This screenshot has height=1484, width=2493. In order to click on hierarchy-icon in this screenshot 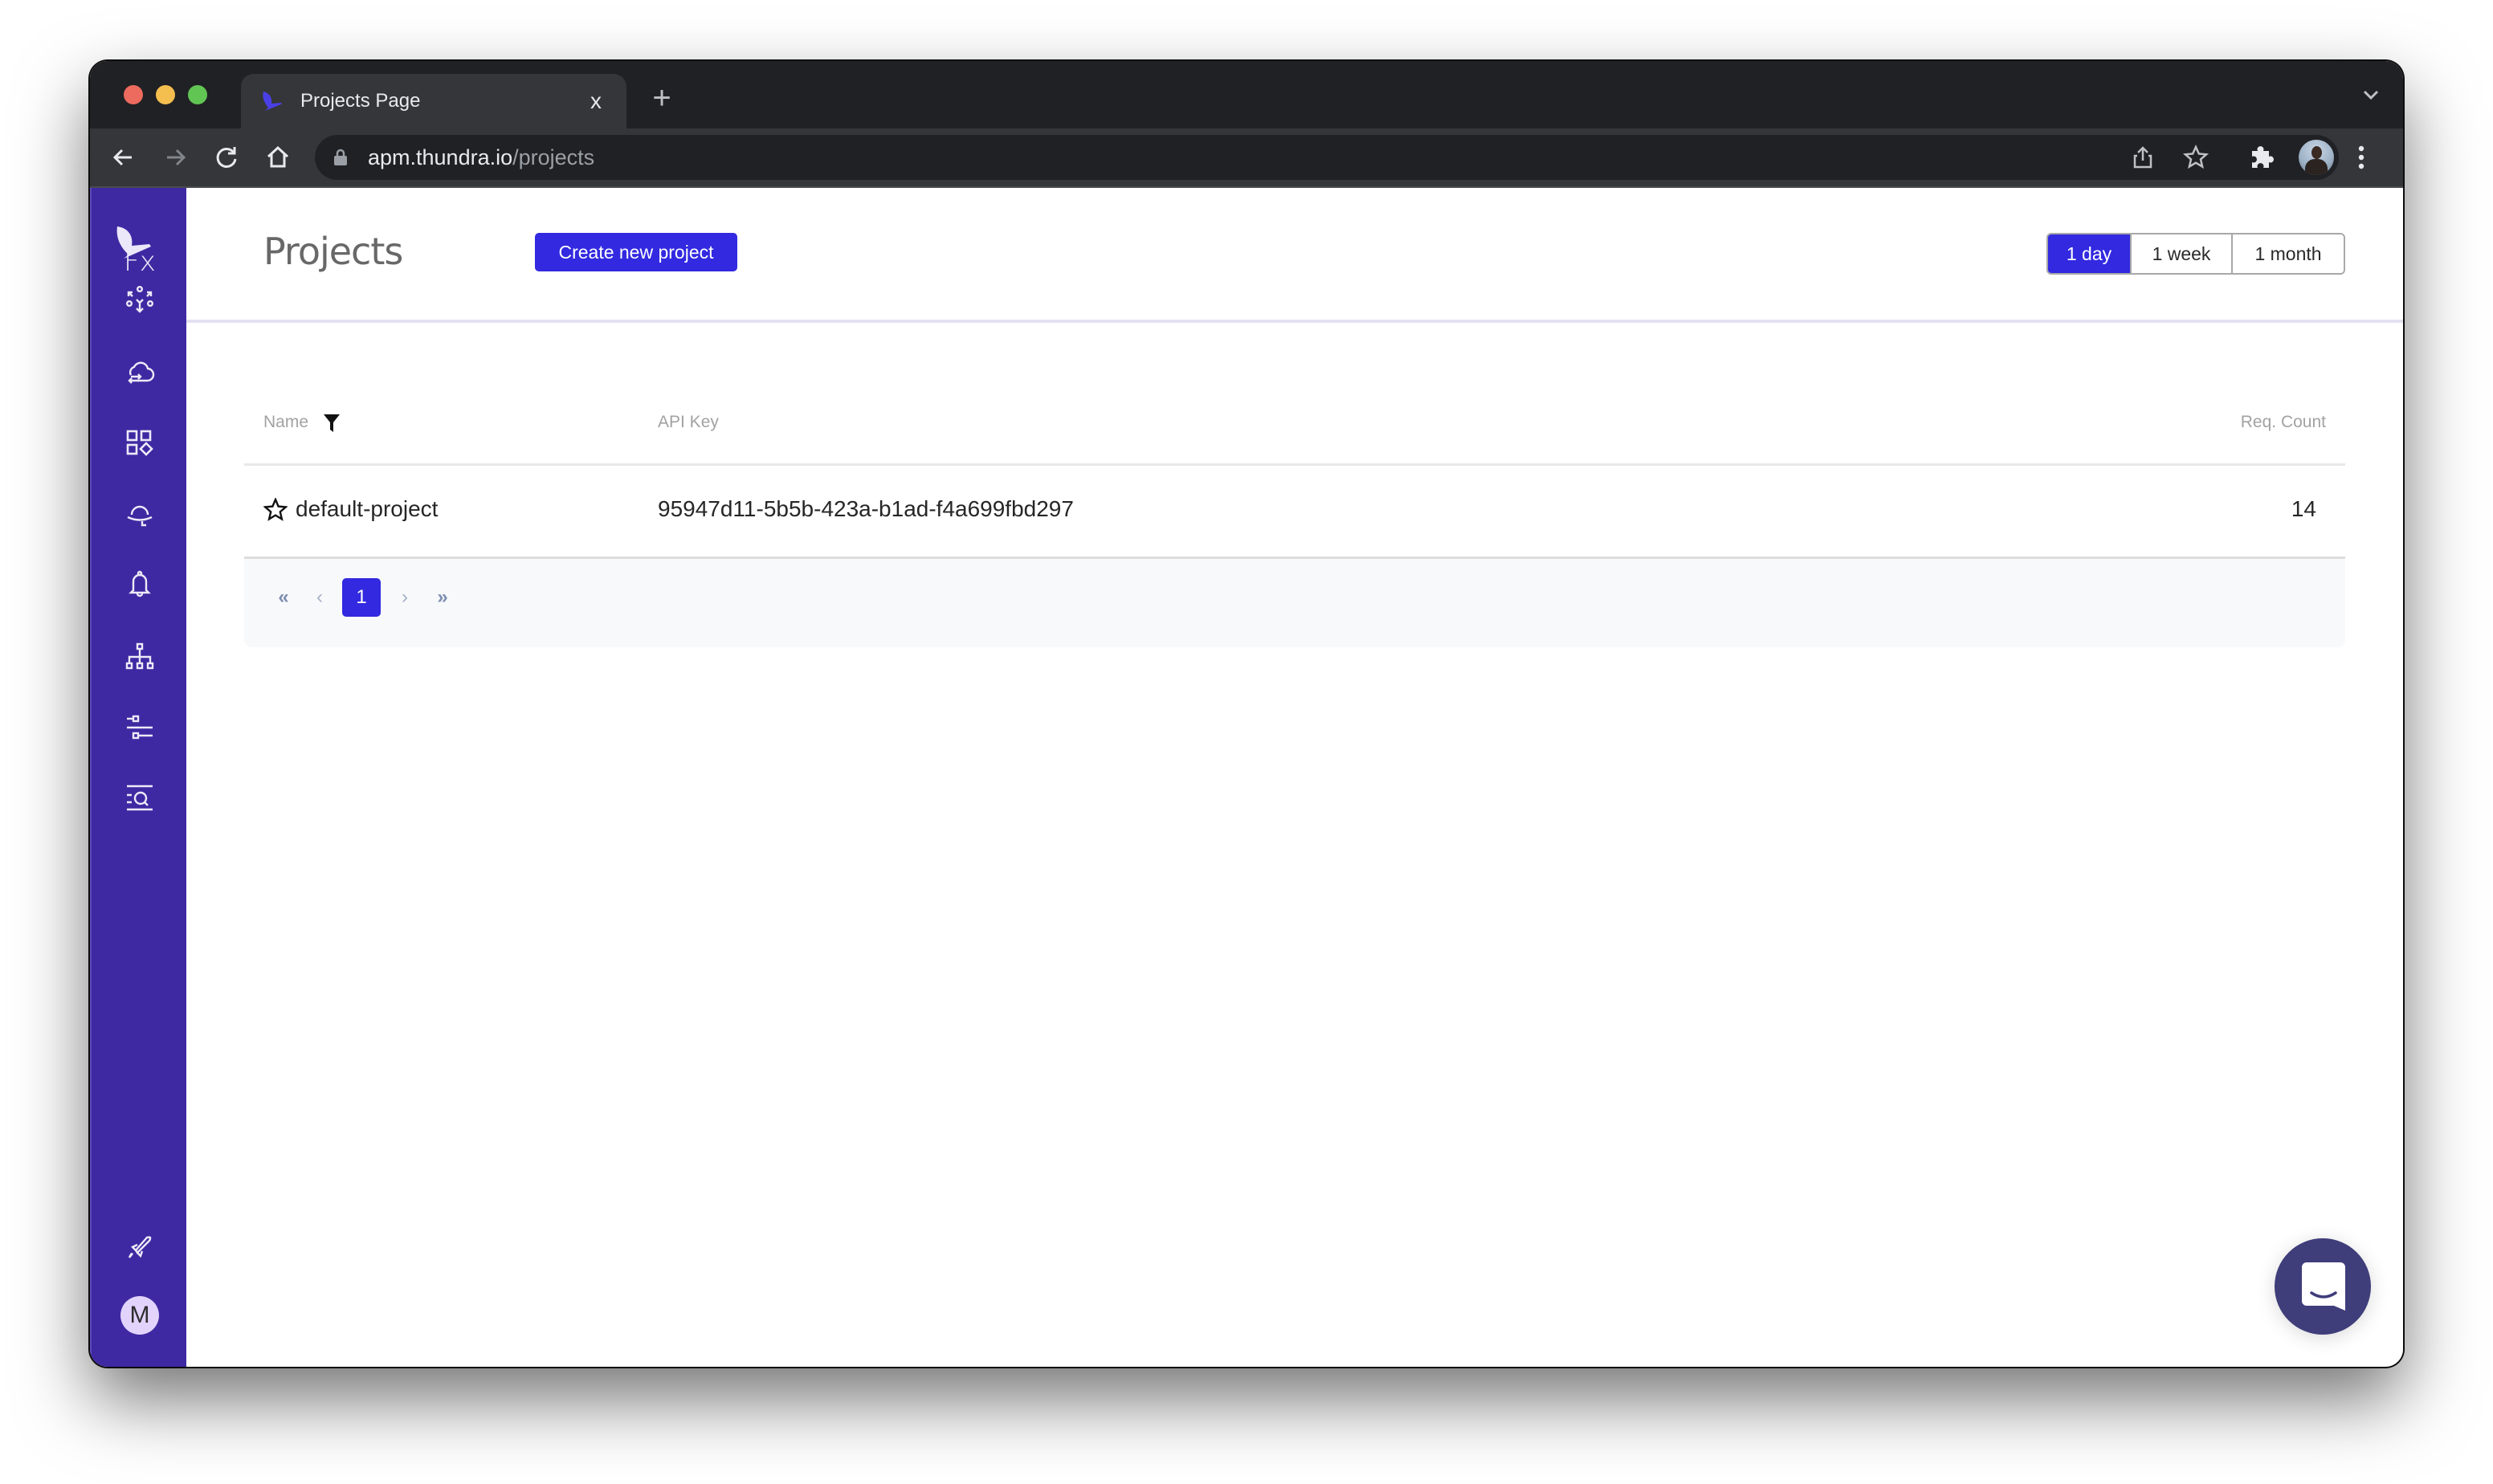, I will do `click(139, 656)`.